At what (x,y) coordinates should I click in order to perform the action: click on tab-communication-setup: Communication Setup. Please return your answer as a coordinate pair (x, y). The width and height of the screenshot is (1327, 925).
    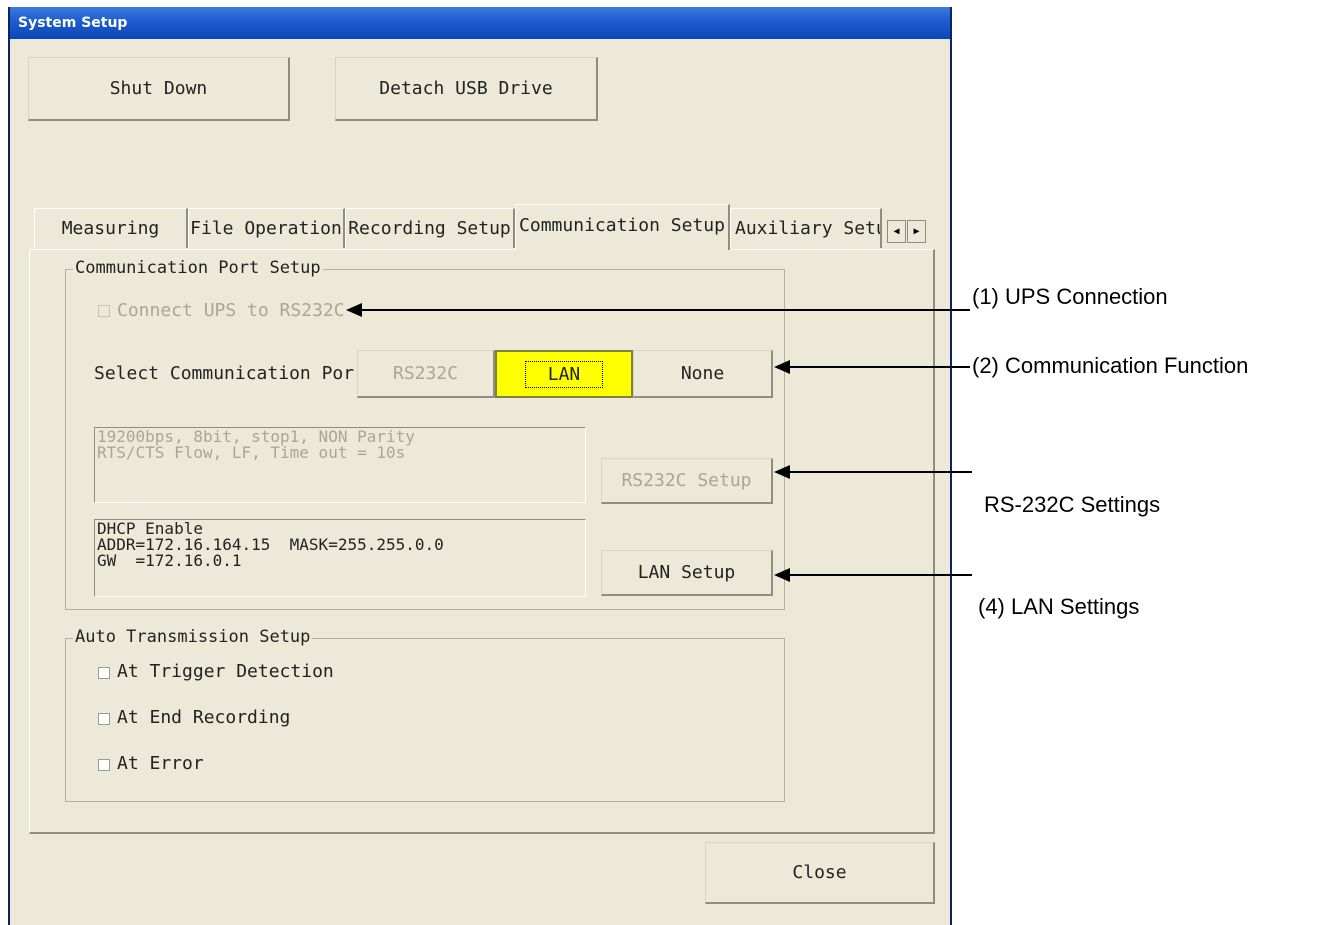
    Looking at the image, I should click on (622, 227).